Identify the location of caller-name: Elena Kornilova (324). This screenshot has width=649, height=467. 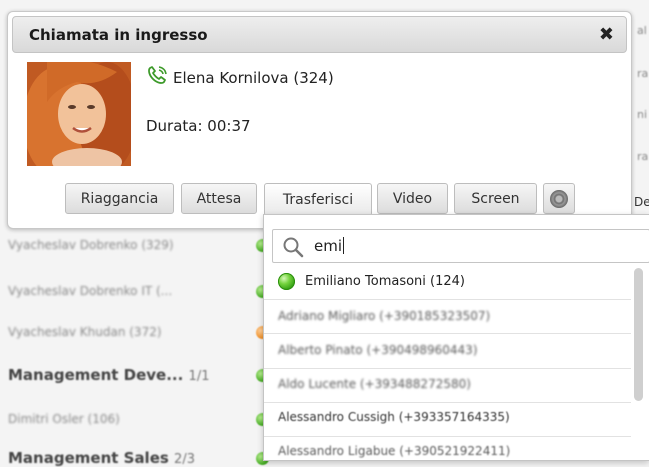
(253, 78).